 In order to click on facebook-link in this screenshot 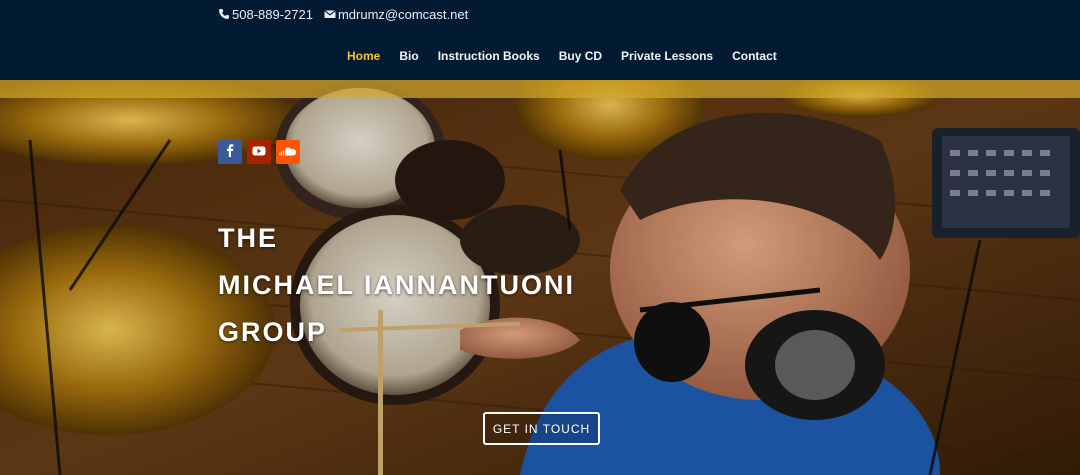, I will do `click(230, 152)`.